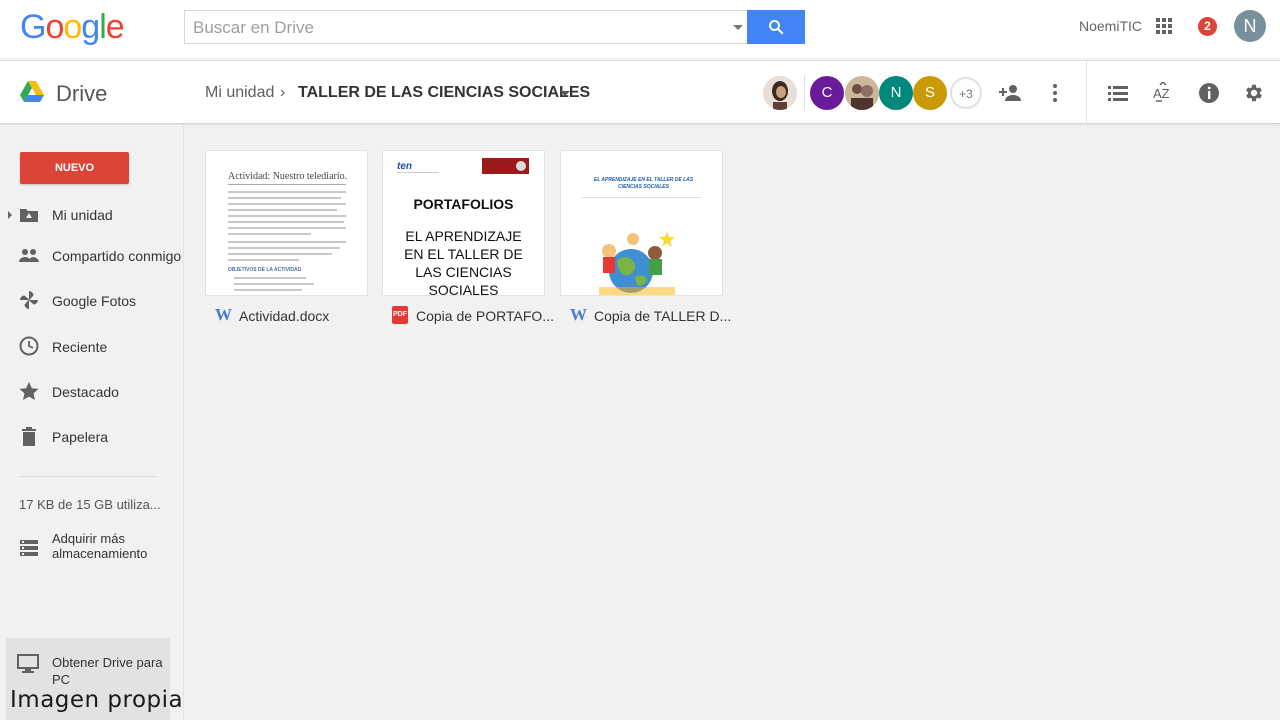 Image resolution: width=1280 pixels, height=720 pixels. I want to click on svg-text: AZ, so click(1161, 93).